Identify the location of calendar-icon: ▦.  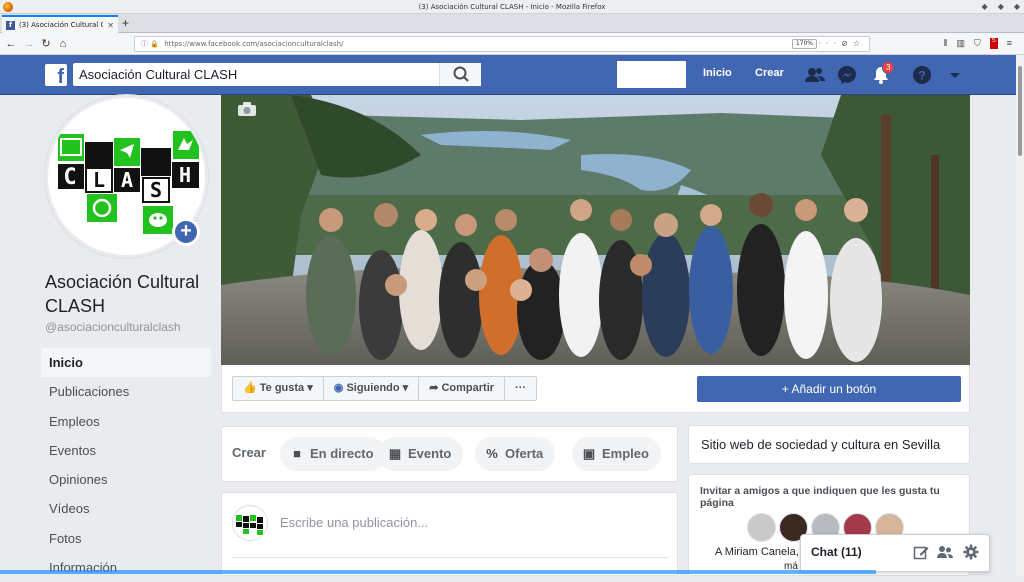
(395, 453).